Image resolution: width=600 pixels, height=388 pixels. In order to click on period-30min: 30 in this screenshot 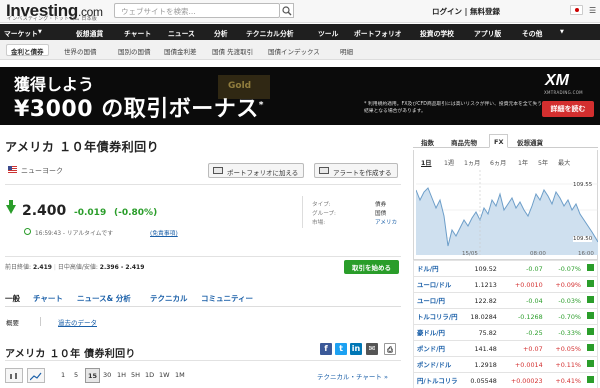, I will do `click(107, 375)`.